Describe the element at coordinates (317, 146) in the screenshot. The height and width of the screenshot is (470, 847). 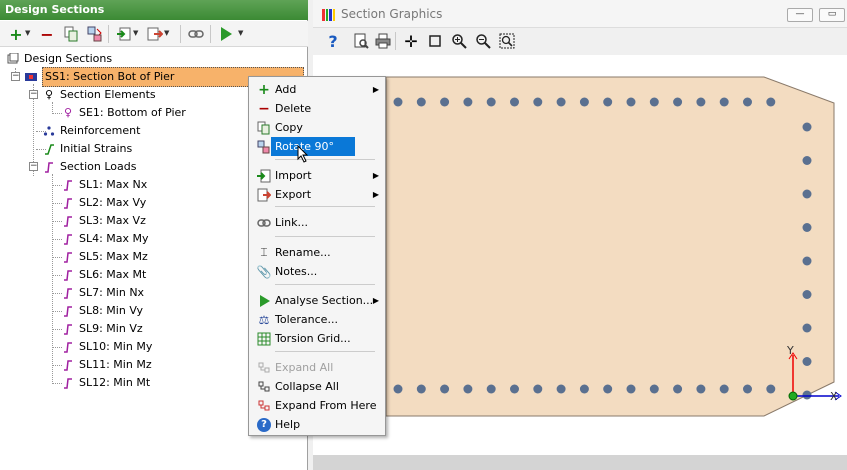
I see `menu-item-rotate-90: Rotate 90°` at that location.